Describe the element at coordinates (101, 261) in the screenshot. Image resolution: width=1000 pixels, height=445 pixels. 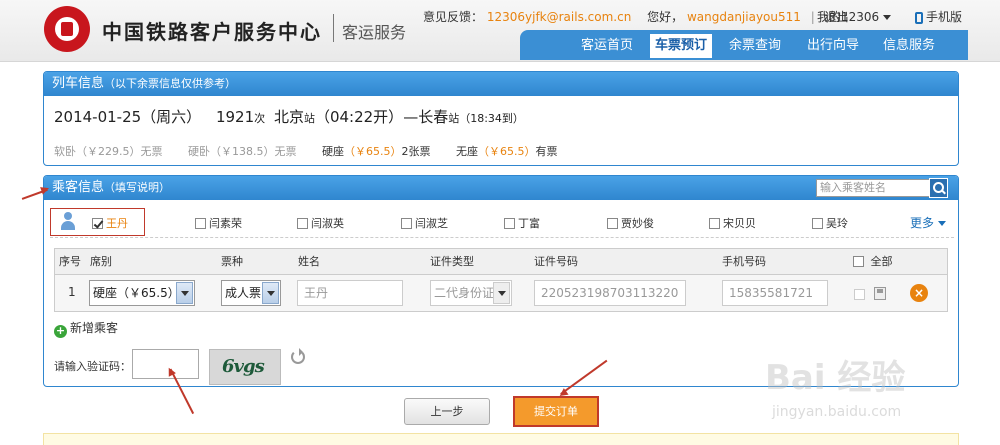
I see `col-seat: 席别` at that location.